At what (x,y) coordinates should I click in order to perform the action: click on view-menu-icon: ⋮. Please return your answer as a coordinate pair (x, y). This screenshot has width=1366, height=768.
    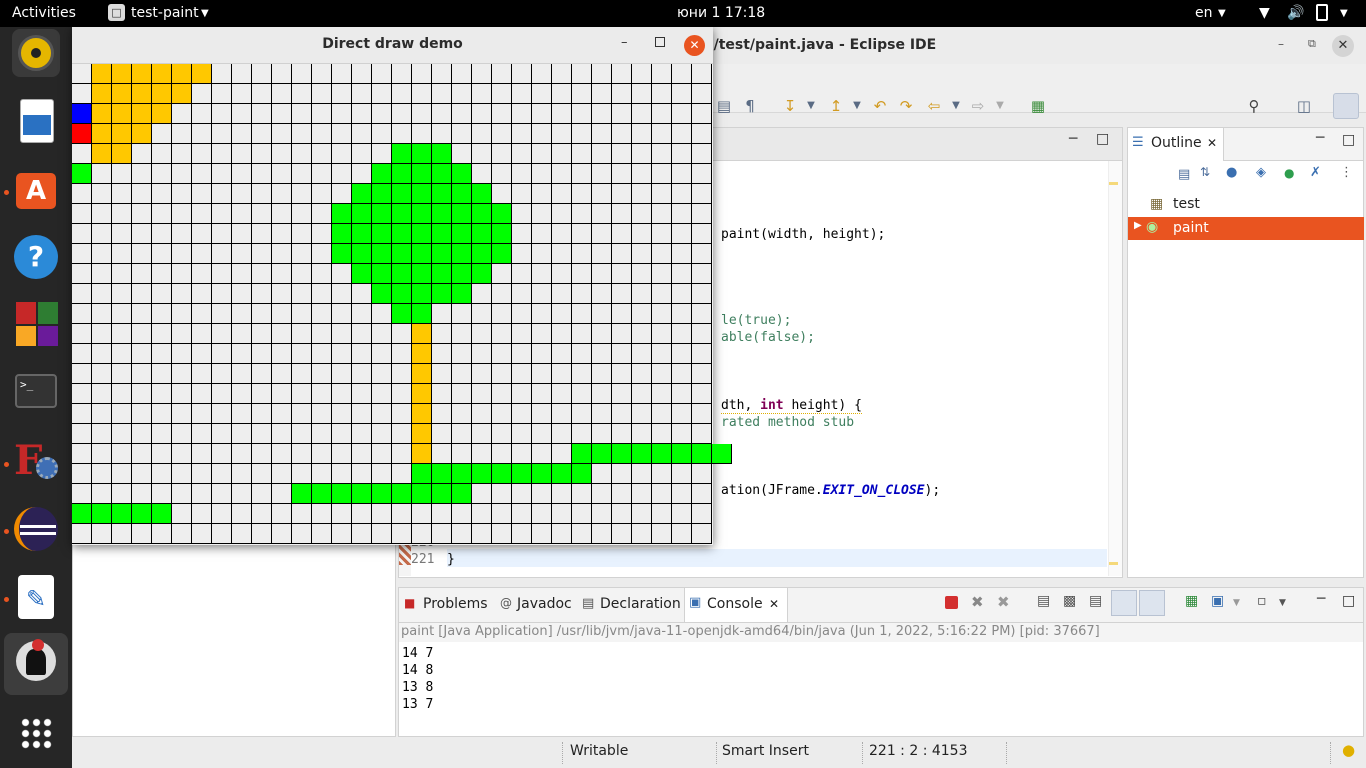
    Looking at the image, I should click on (1346, 172).